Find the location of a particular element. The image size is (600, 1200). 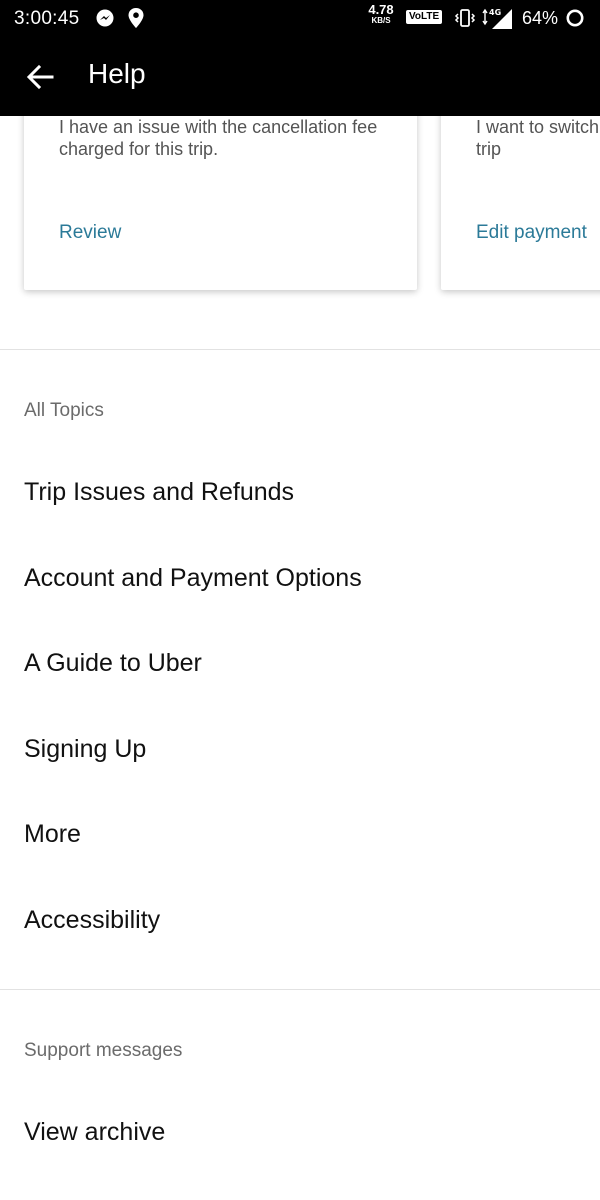

battery-percent: 64% is located at coordinates (540, 18).